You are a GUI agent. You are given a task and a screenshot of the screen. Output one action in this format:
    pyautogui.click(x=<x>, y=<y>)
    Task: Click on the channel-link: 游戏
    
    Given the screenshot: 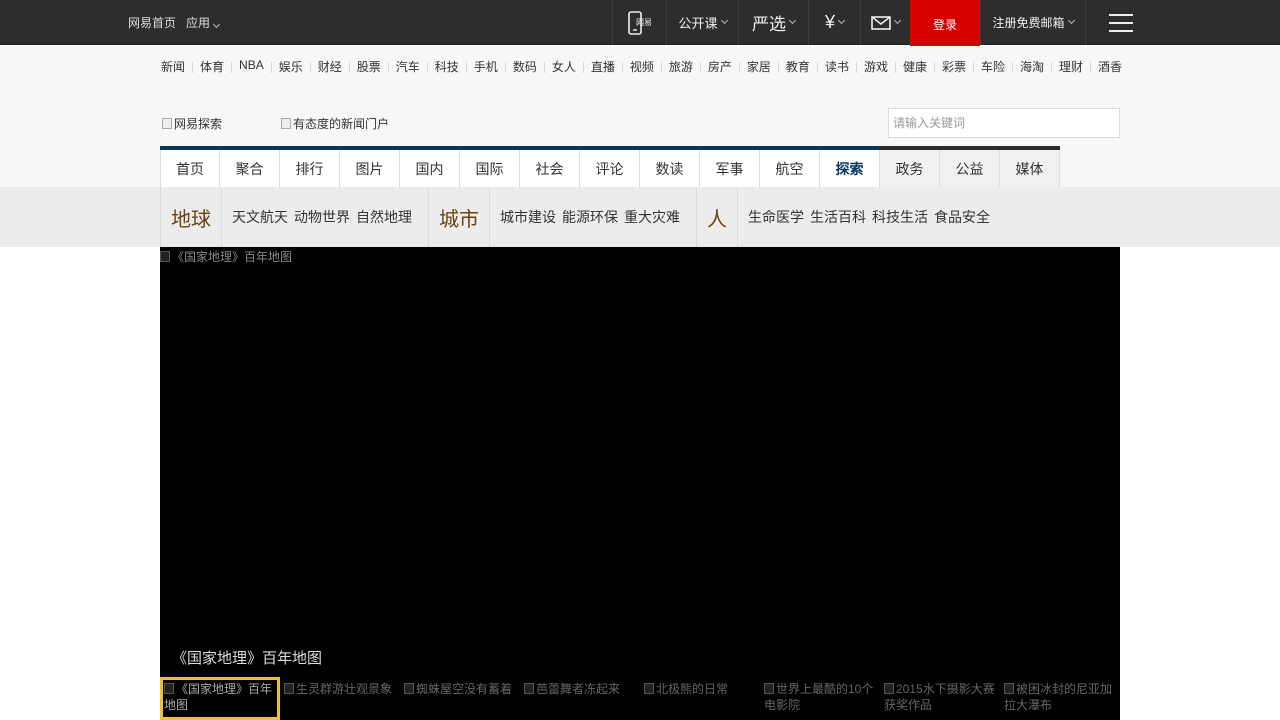 What is the action you would take?
    pyautogui.click(x=876, y=66)
    